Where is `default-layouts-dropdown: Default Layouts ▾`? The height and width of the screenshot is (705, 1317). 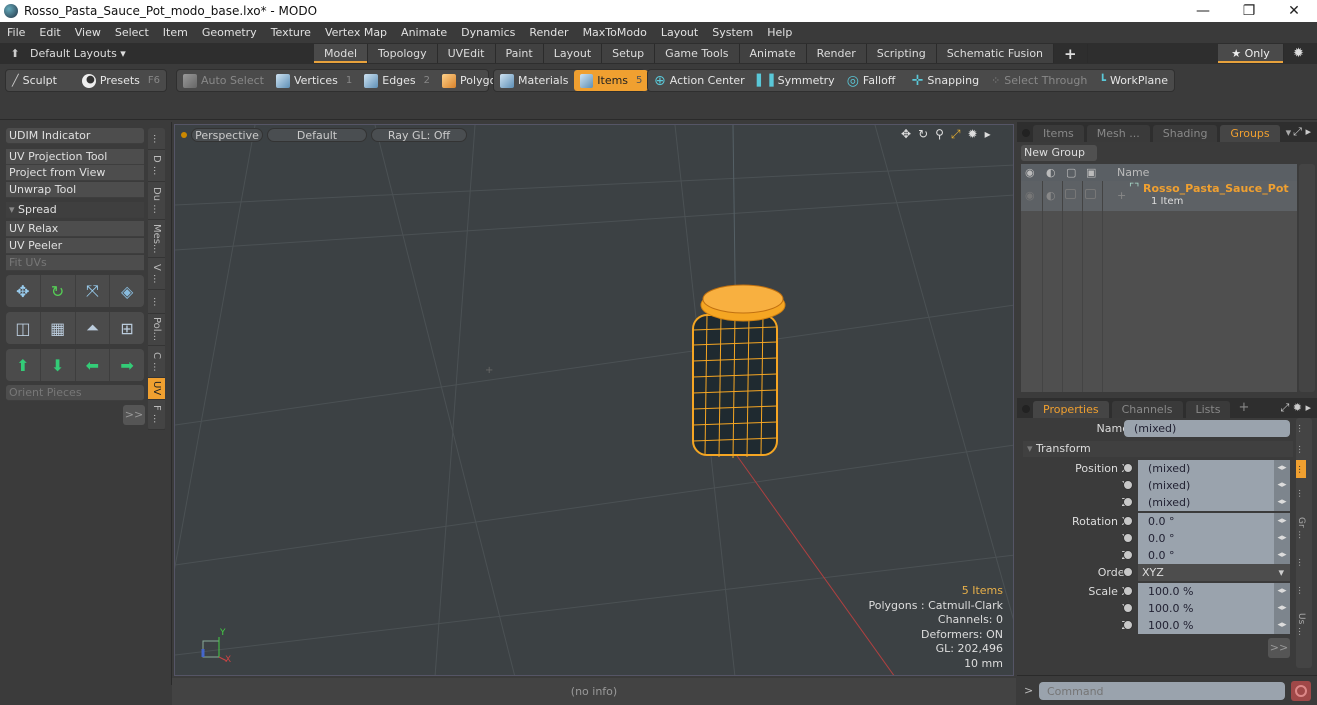
default-layouts-dropdown: Default Layouts ▾ is located at coordinates (170, 53).